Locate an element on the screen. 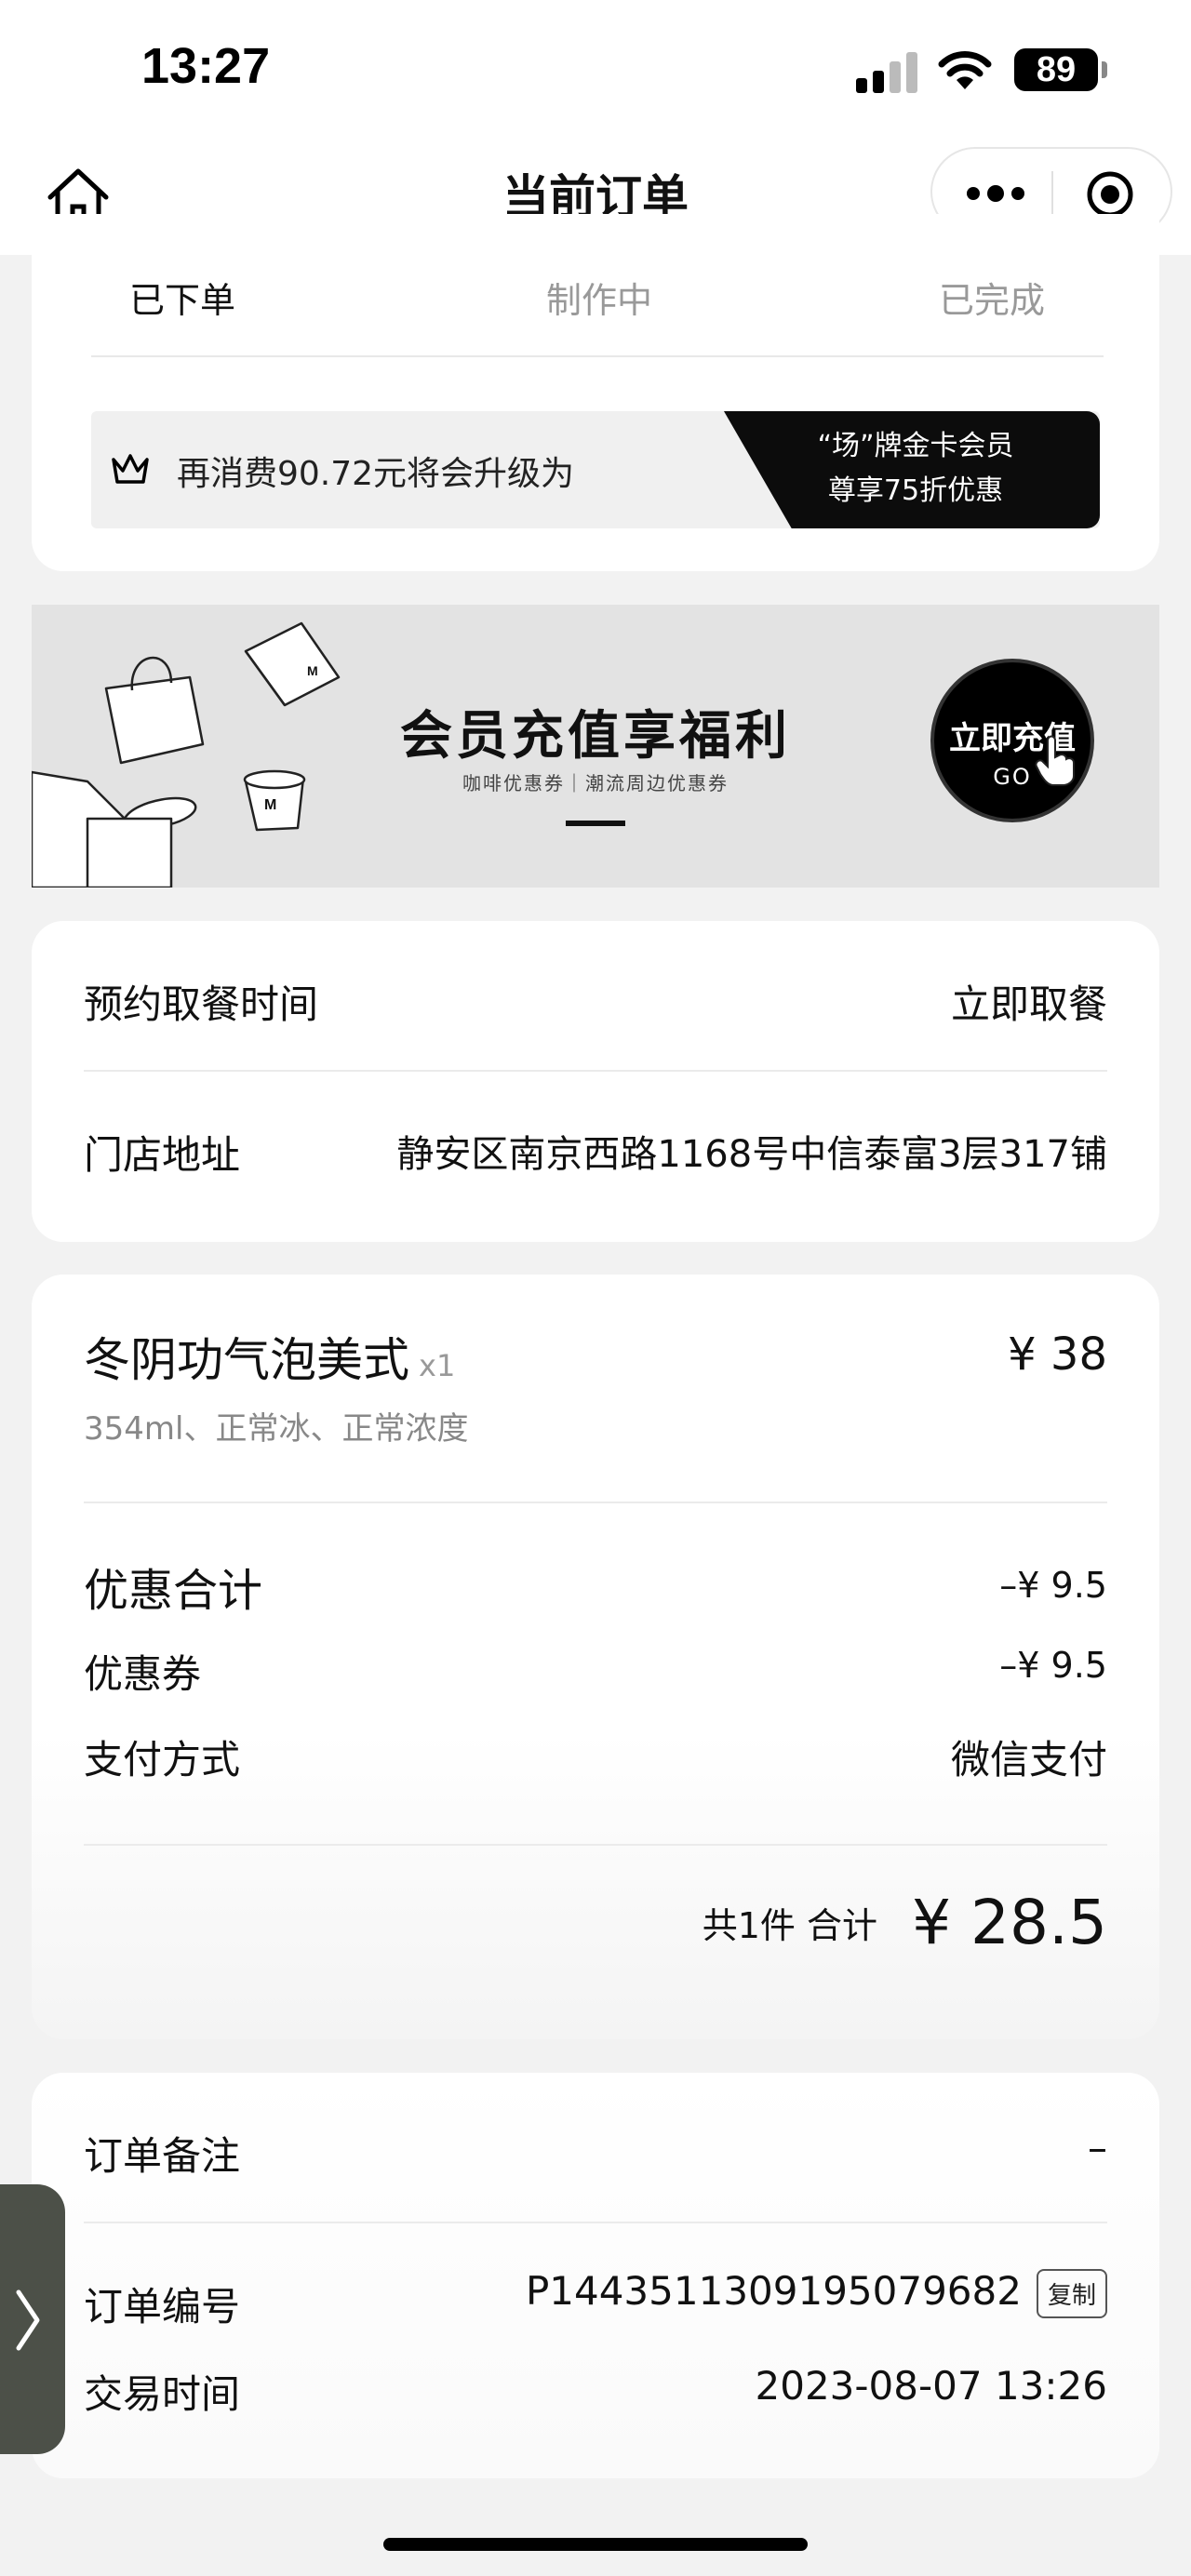  order-number: P1443511309195079682 复制 is located at coordinates (816, 2293).